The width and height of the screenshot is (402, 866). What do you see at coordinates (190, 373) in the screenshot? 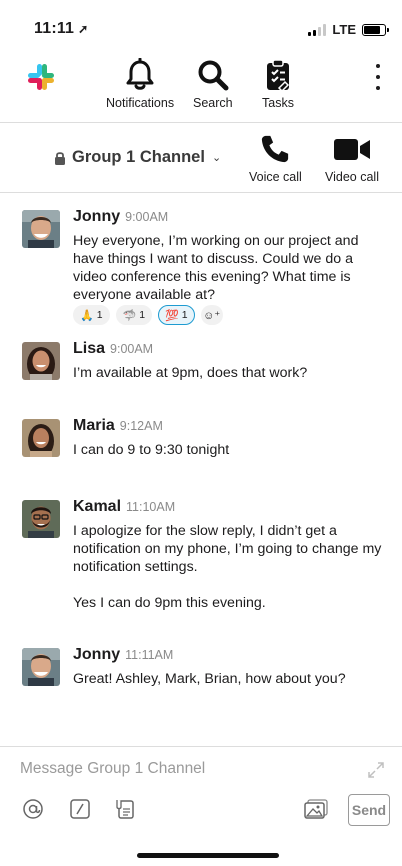
I see `message-text: I’m available at 9pm, does that work?` at bounding box center [190, 373].